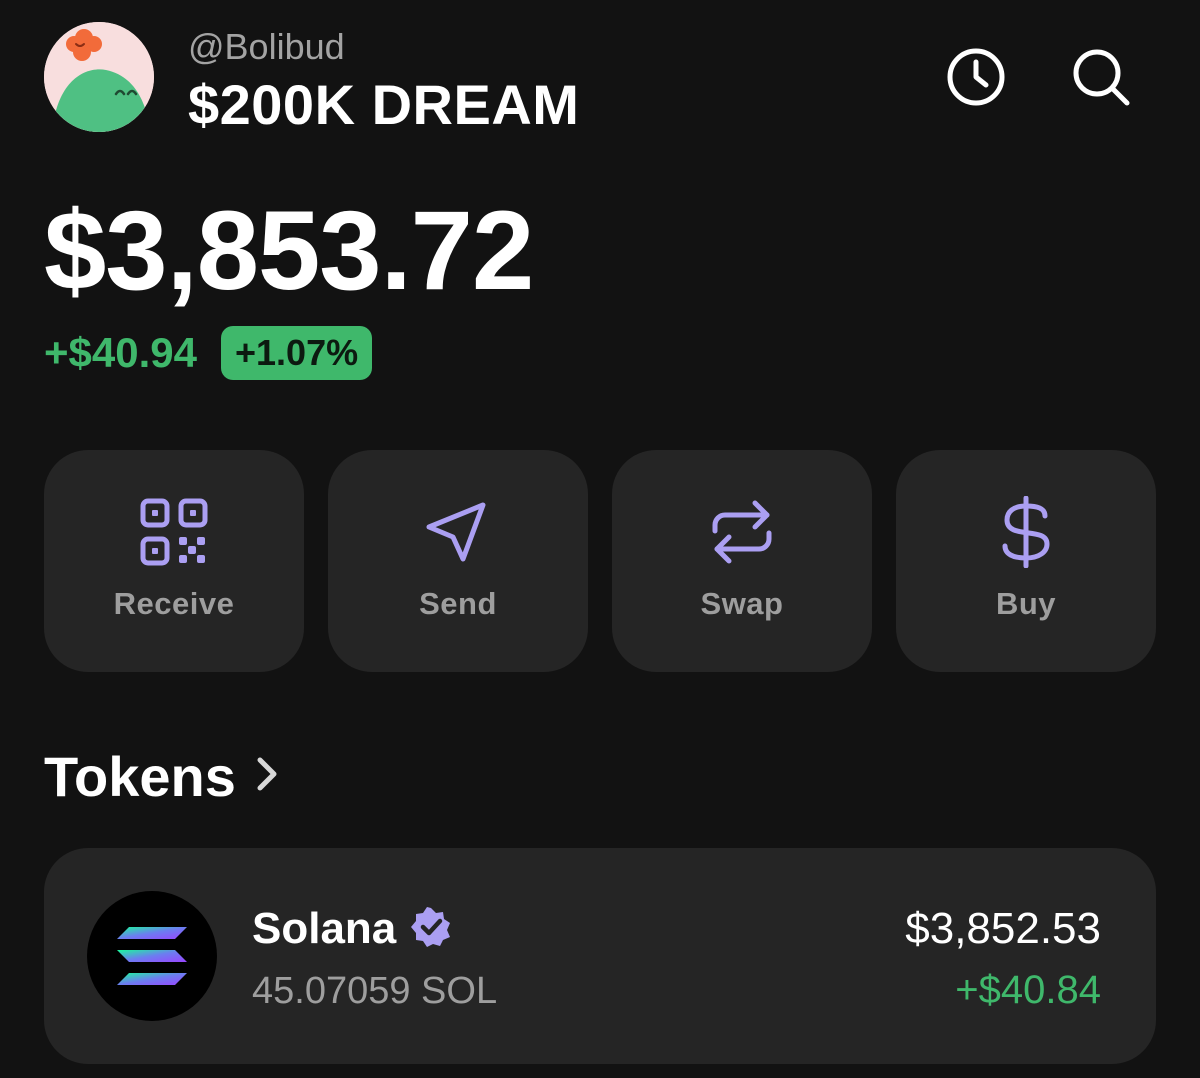 This screenshot has height=1078, width=1200. Describe the element at coordinates (1101, 77) in the screenshot. I see `search-icon` at that location.